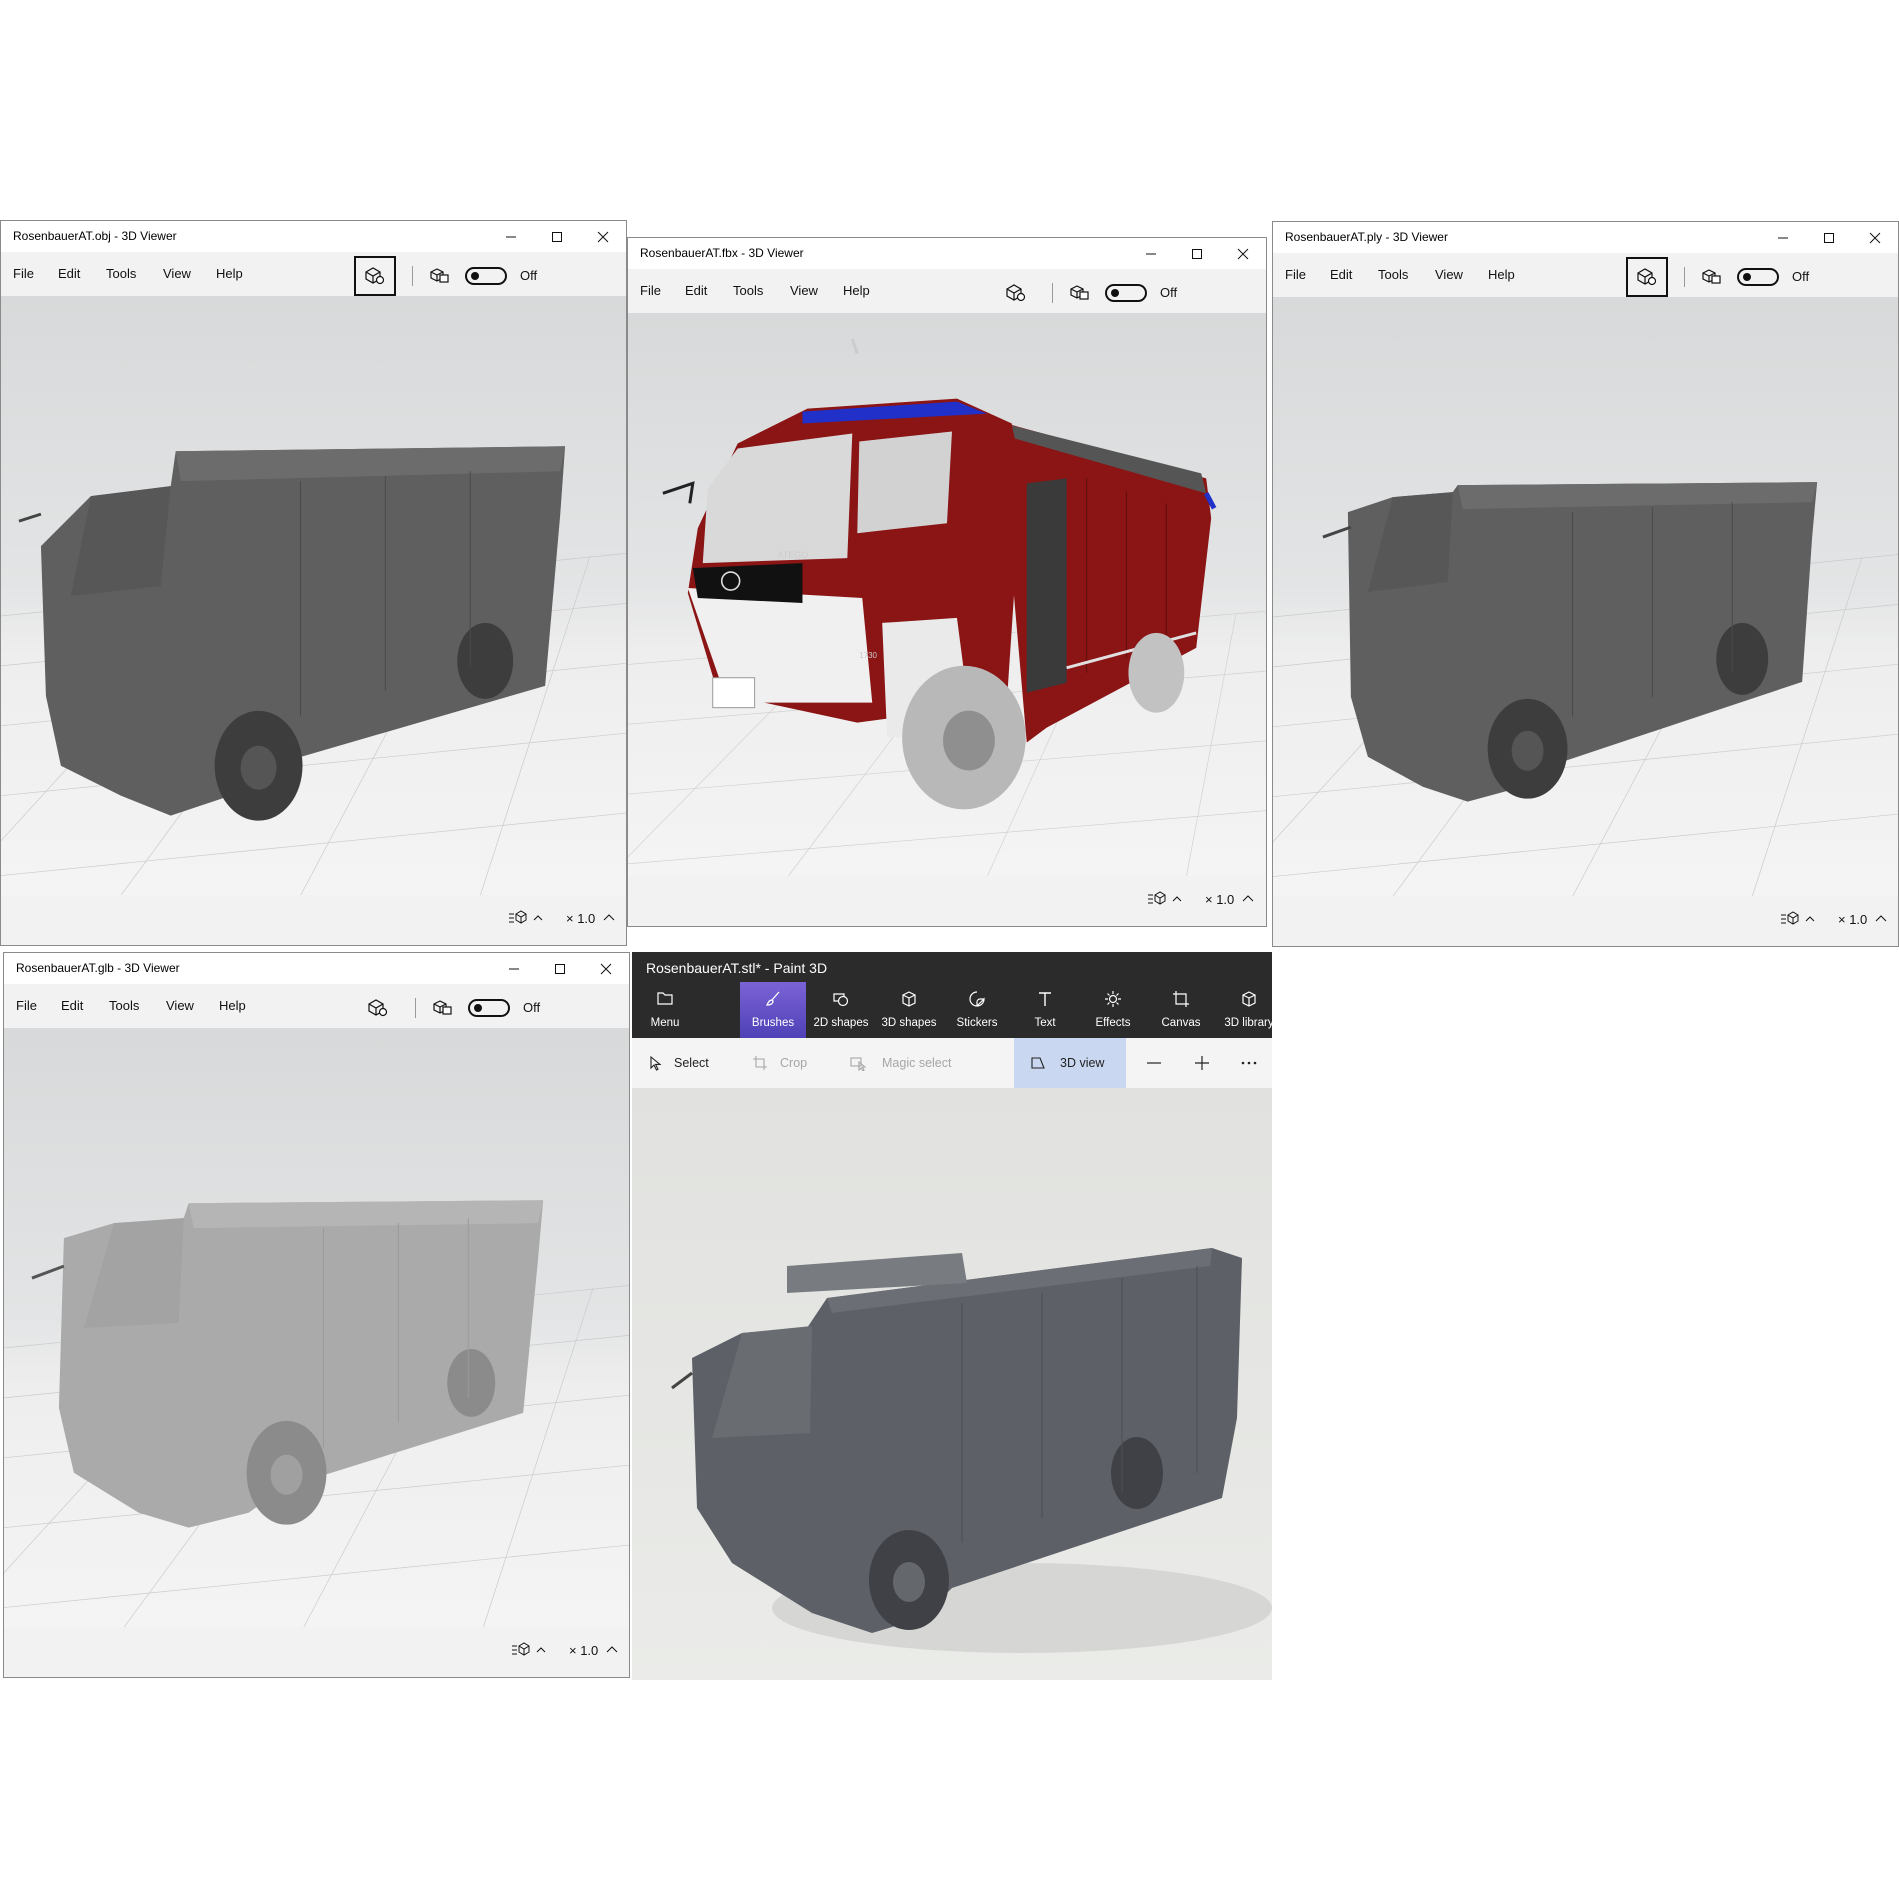 Image resolution: width=1899 pixels, height=1899 pixels. I want to click on title-bar: RosenbauerAT.ply - 3D Viewer, so click(1585, 237).